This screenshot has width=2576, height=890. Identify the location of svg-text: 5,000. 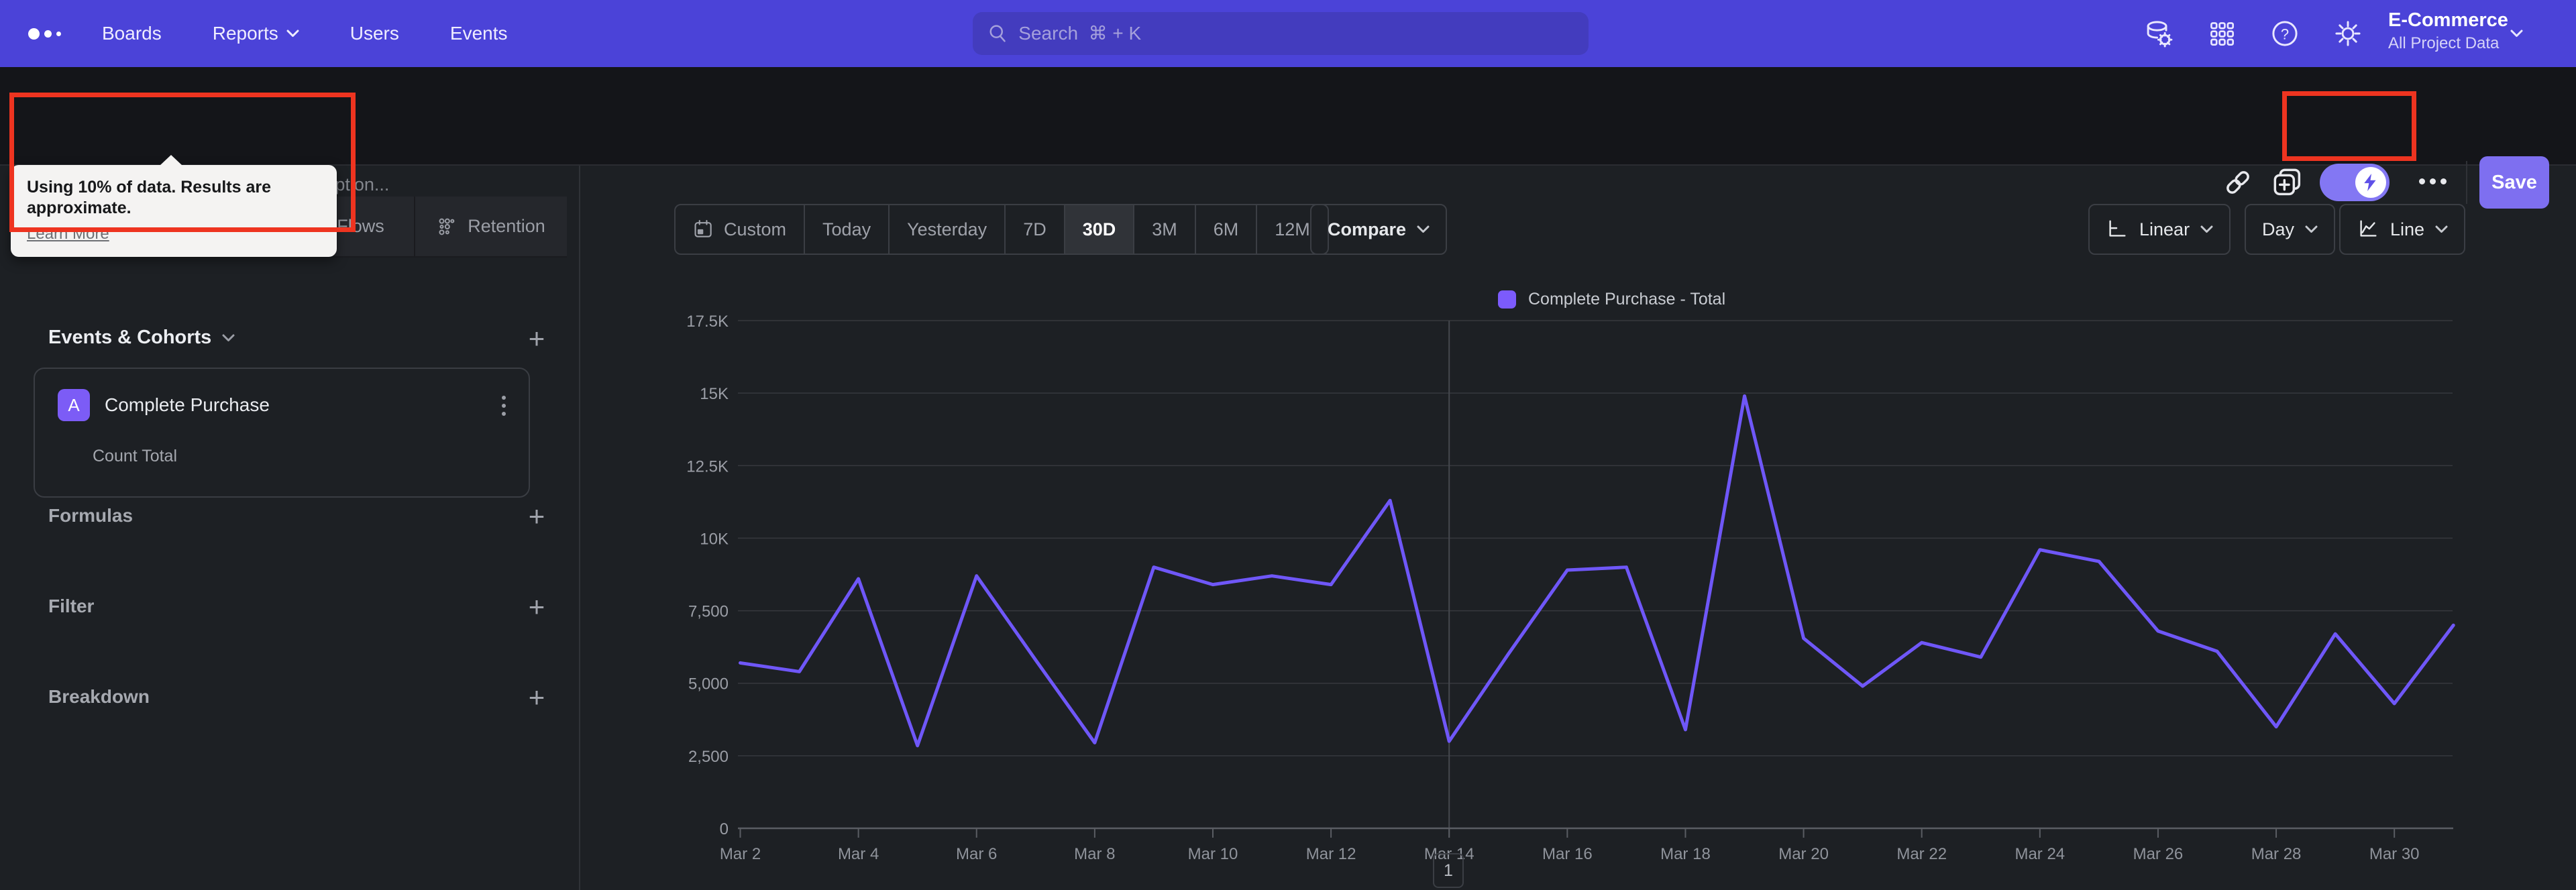
(708, 684).